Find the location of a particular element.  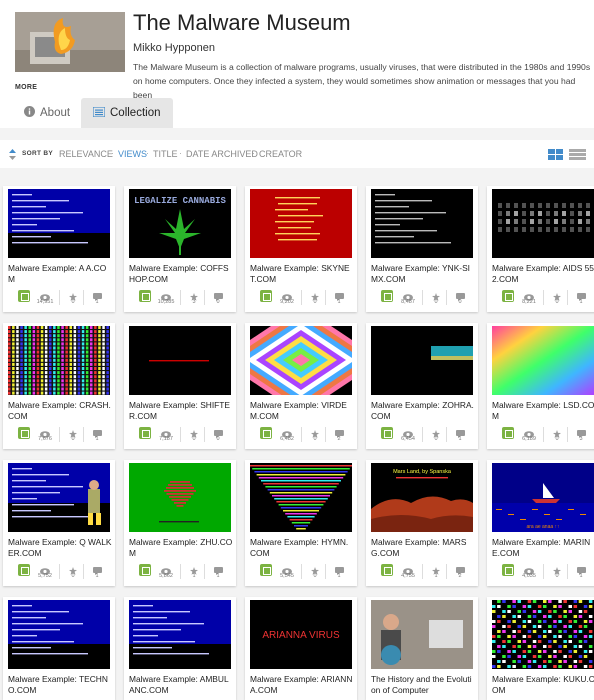

item-title: Malware Example: KUKU.COM is located at coordinates (543, 684).